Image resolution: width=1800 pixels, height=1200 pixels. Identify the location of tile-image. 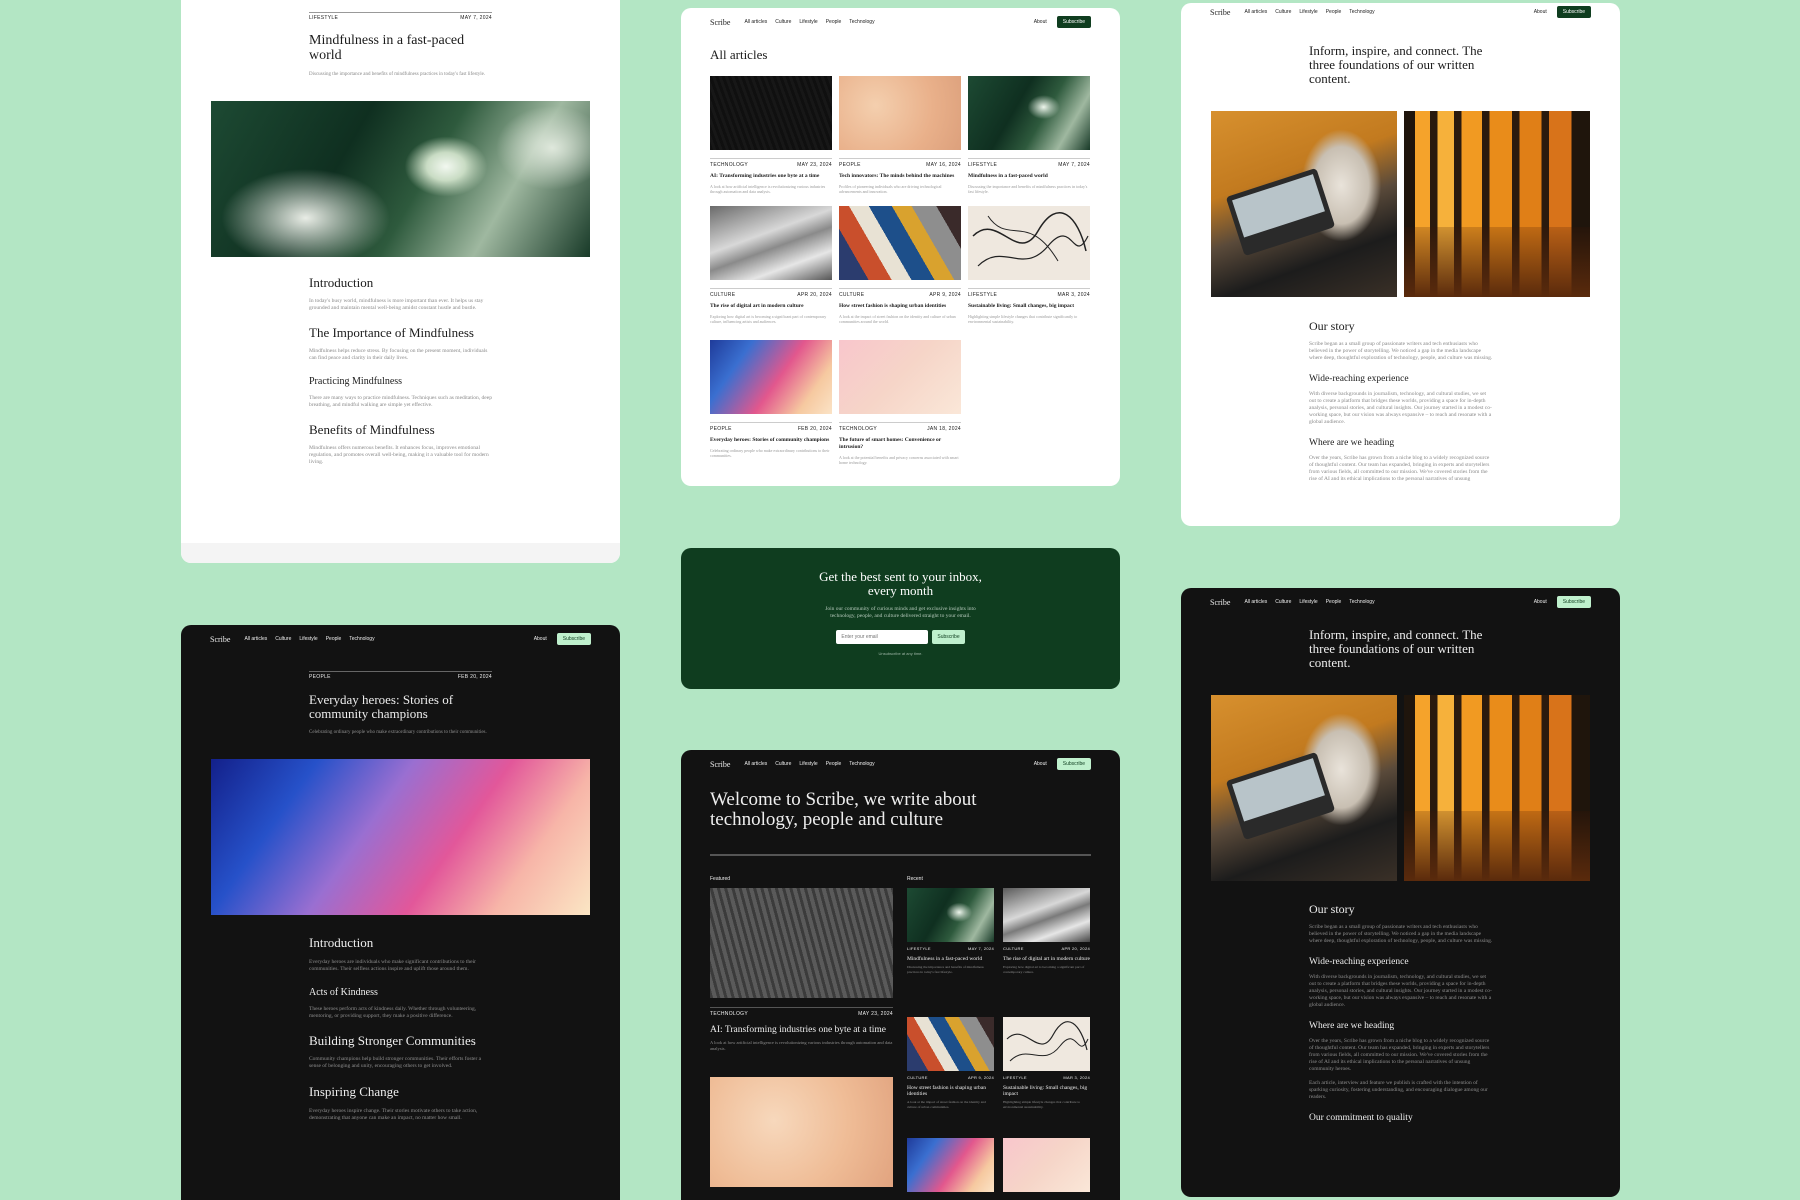
(771, 113).